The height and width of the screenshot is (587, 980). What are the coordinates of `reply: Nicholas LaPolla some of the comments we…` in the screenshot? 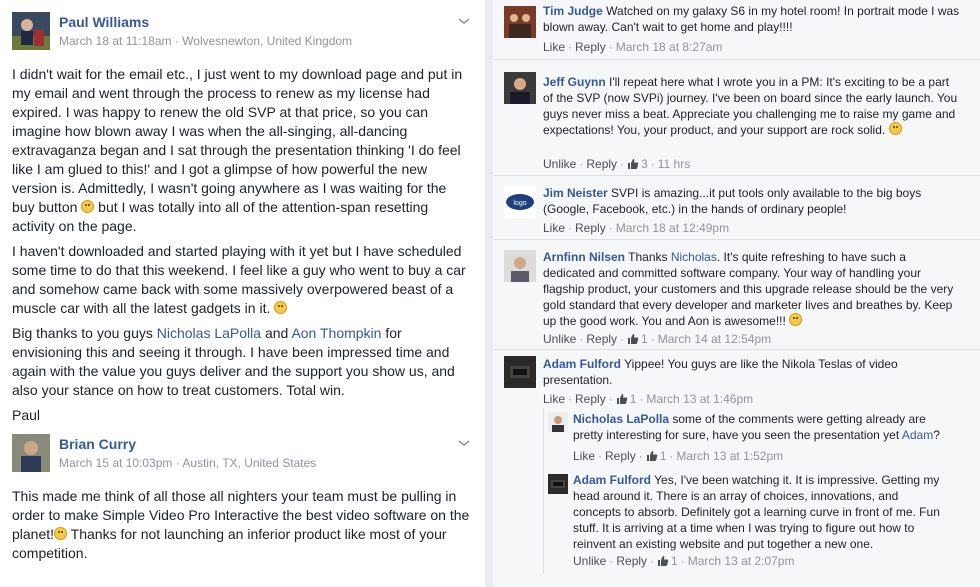 It's located at (761, 437).